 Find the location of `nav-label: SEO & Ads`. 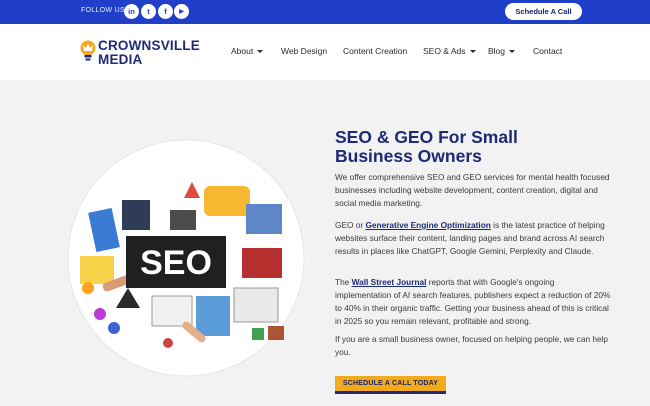

nav-label: SEO & Ads is located at coordinates (444, 51).